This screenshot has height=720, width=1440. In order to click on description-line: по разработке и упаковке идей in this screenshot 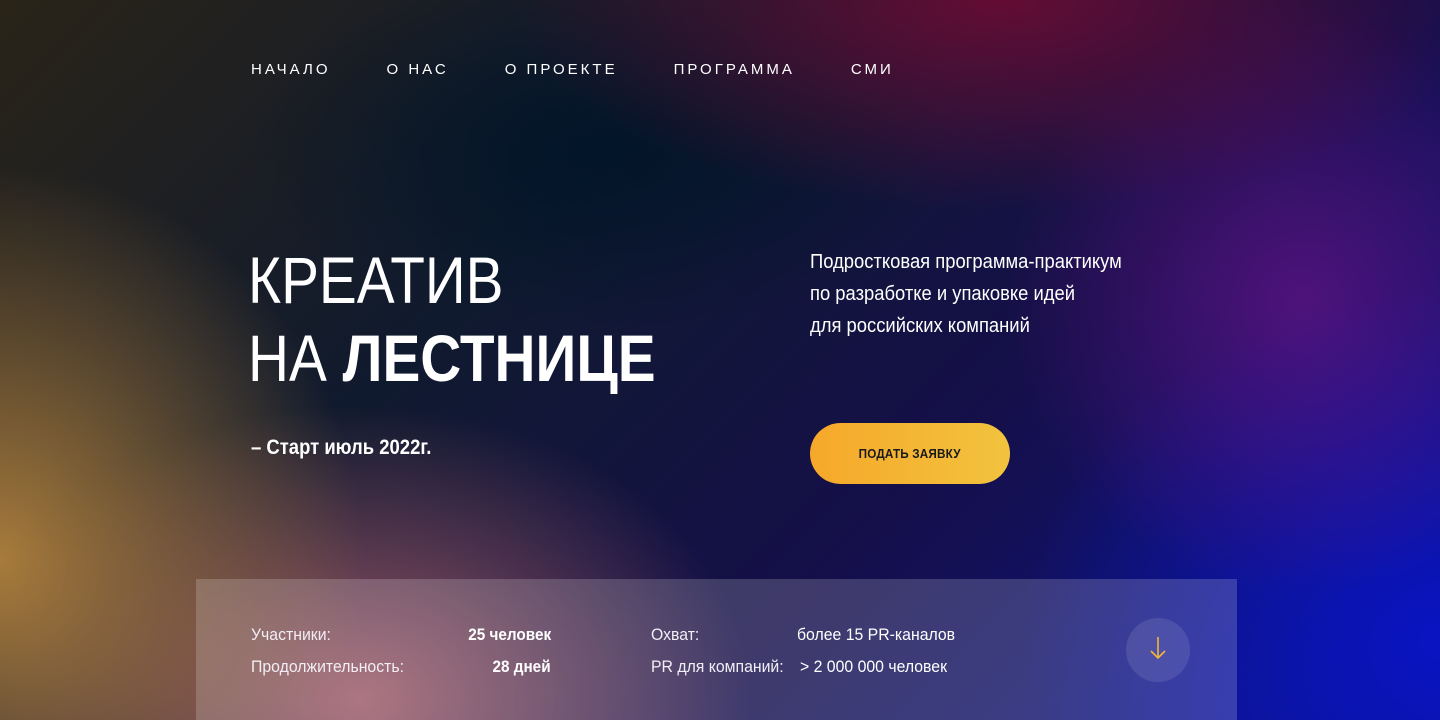, I will do `click(943, 294)`.